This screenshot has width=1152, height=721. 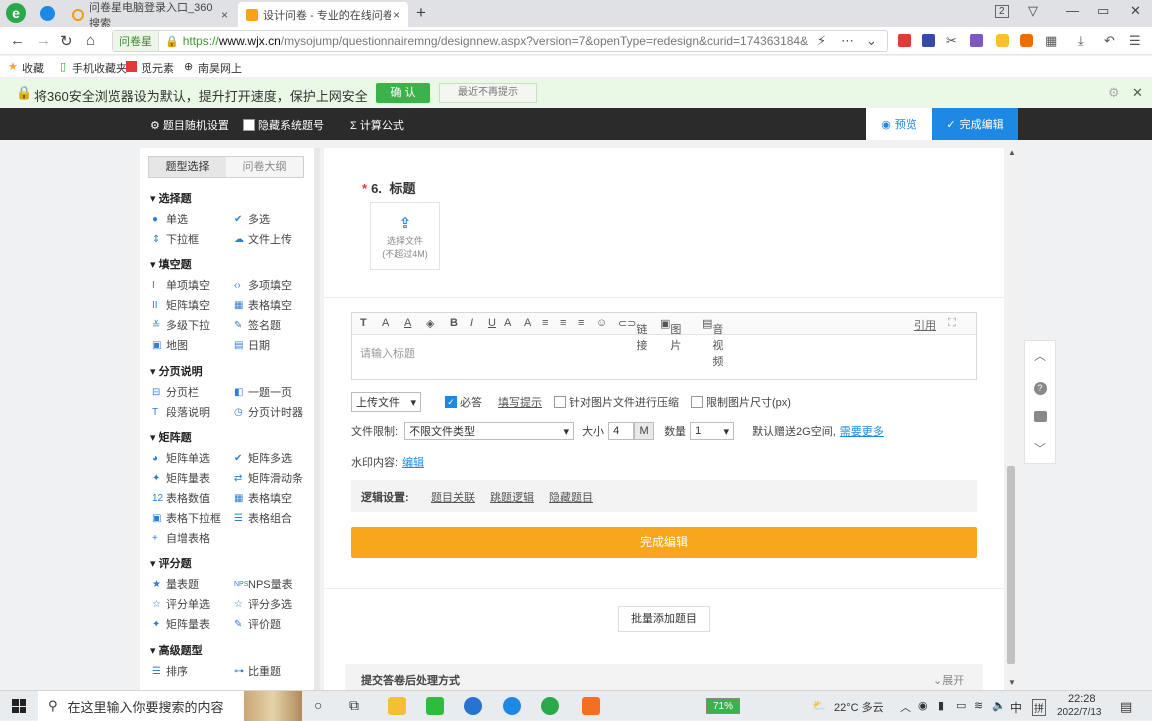 I want to click on fullscreen-icon: ⛶, so click(x=952, y=323).